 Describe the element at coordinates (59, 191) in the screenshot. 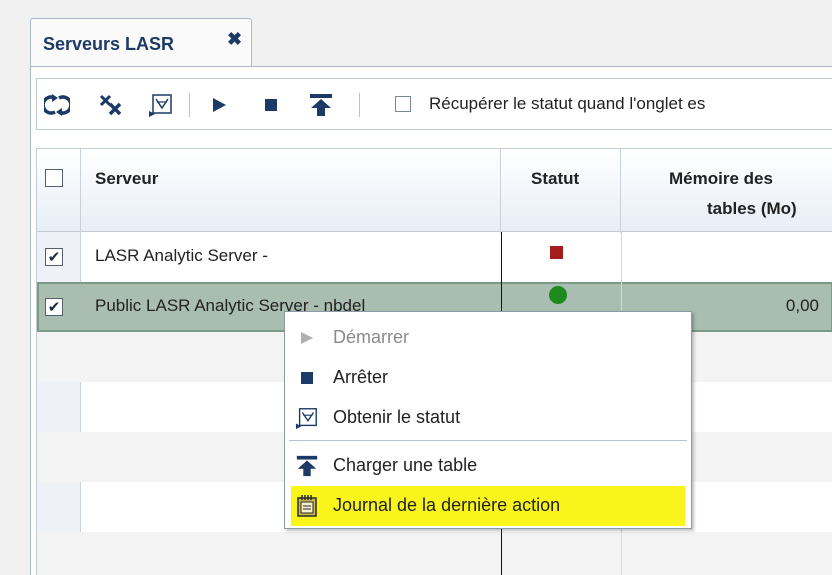

I see `header-select-all` at that location.